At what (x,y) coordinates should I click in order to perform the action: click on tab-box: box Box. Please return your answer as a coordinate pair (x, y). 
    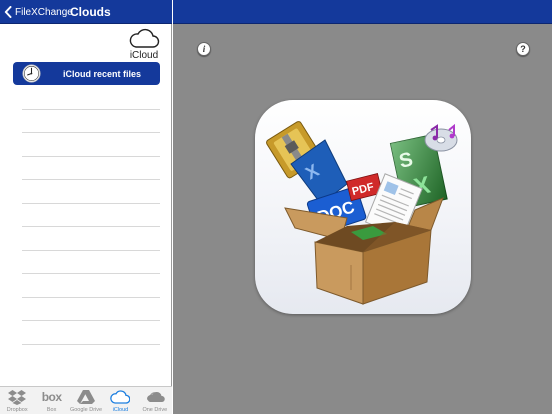
    Looking at the image, I should click on (51, 400).